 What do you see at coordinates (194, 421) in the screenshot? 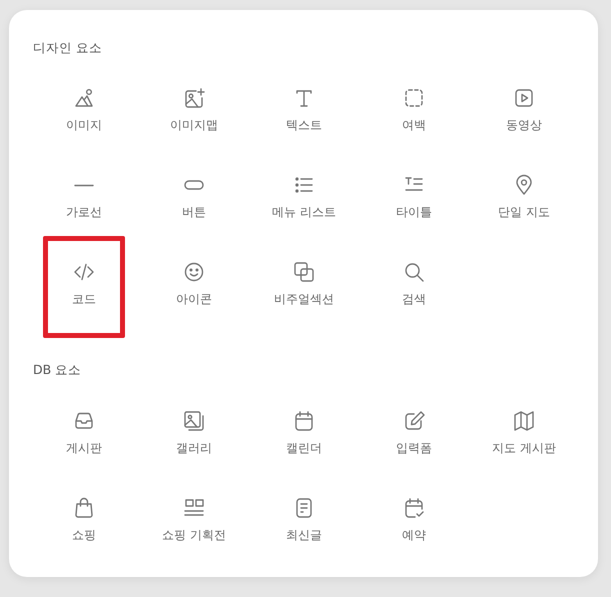
I see `gallery-icon` at bounding box center [194, 421].